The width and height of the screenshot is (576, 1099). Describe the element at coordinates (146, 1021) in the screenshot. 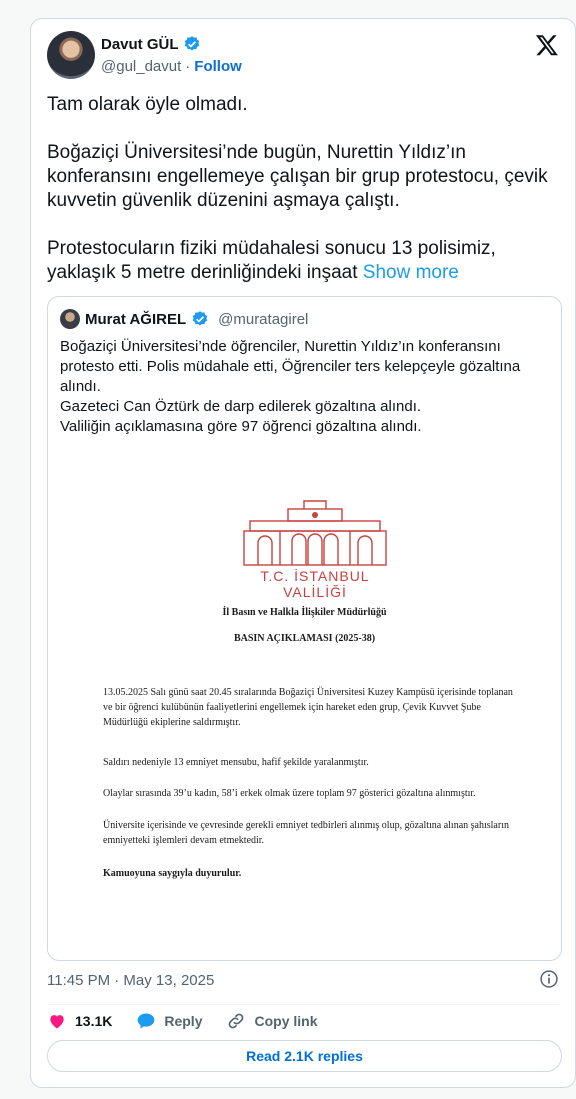

I see `reply-icon` at that location.